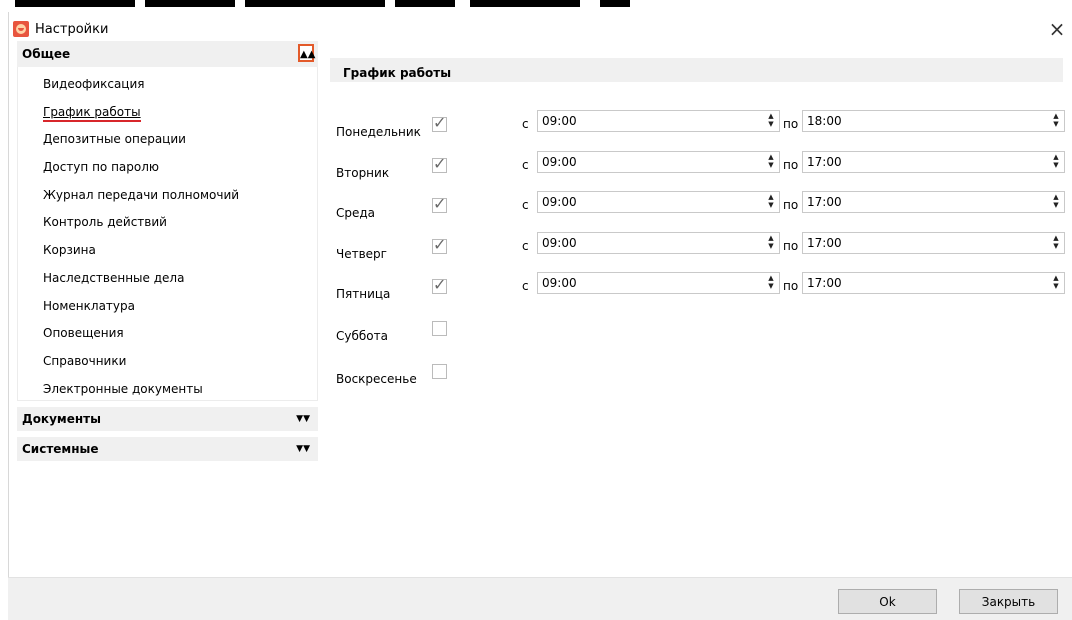 This screenshot has height=620, width=1072. What do you see at coordinates (21, 29) in the screenshot?
I see `app-logo-icon` at bounding box center [21, 29].